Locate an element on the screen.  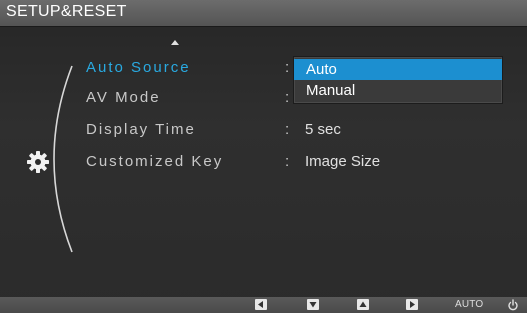
menu-title: SETUP&RESET is located at coordinates (66, 11).